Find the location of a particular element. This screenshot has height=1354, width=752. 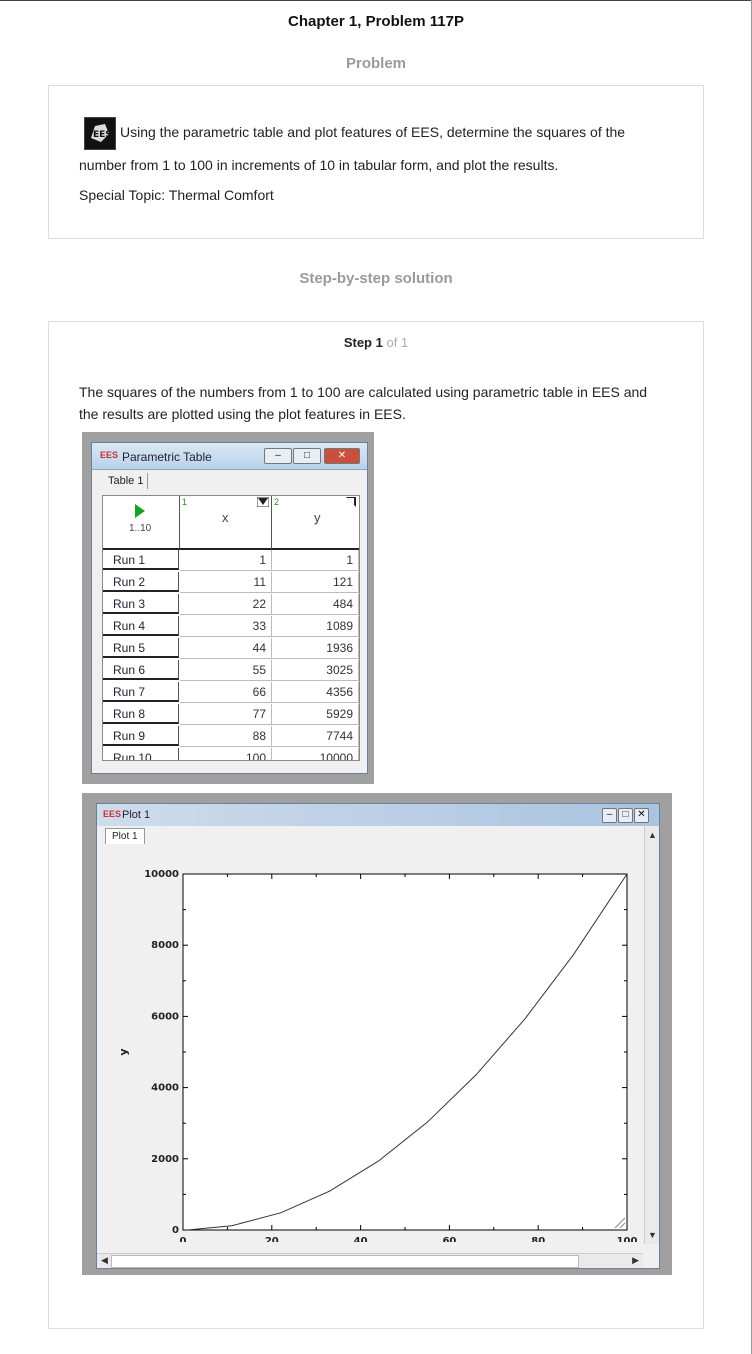

step-of: of 1 is located at coordinates (397, 342).